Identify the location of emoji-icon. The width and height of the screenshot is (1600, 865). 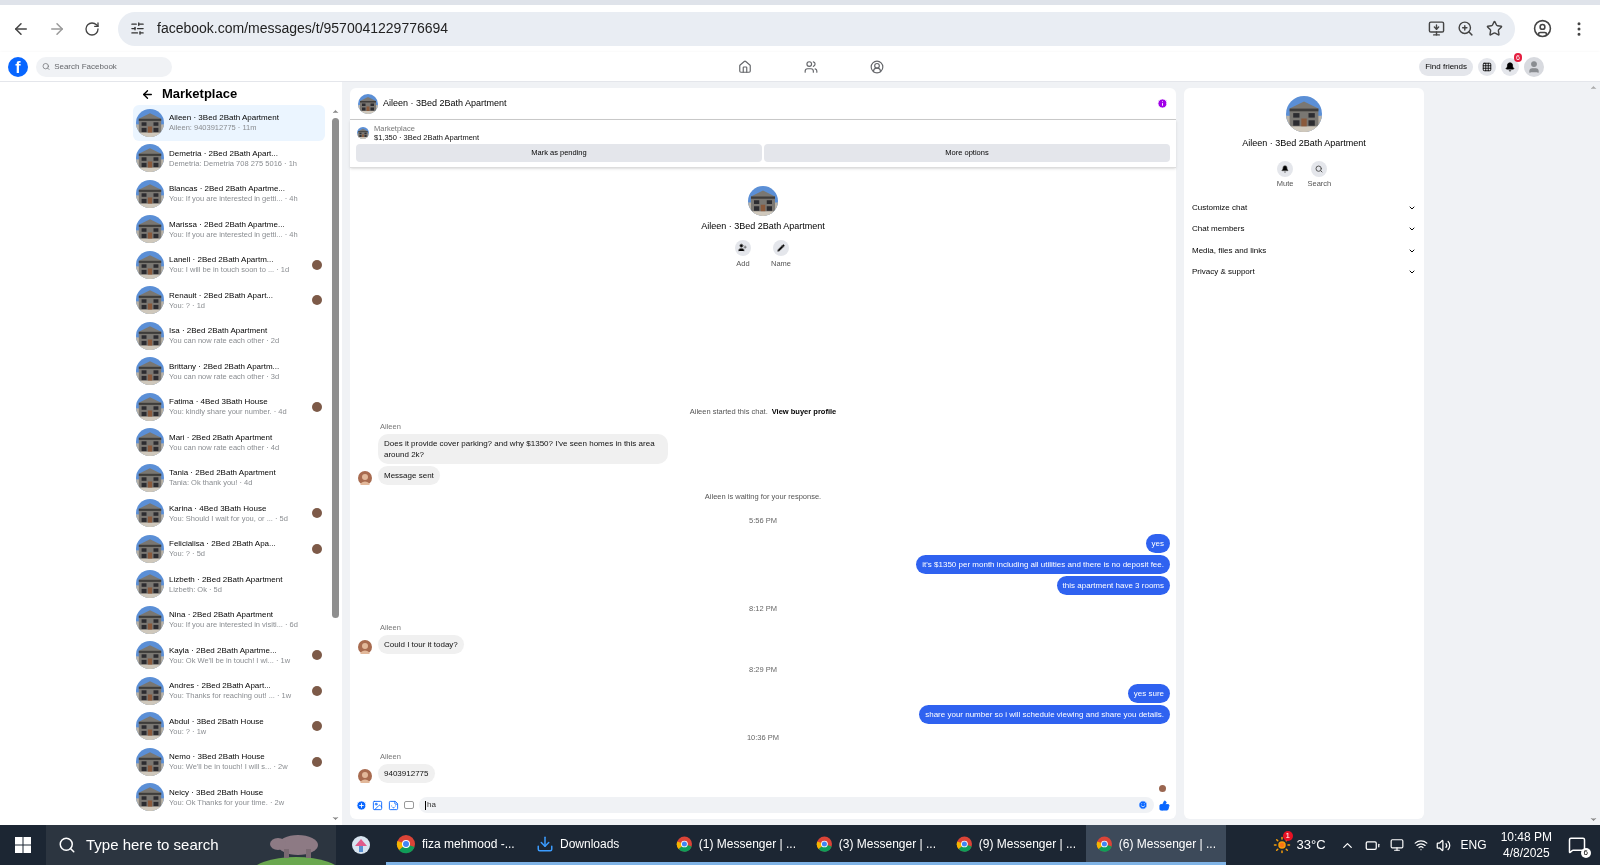
(1143, 805).